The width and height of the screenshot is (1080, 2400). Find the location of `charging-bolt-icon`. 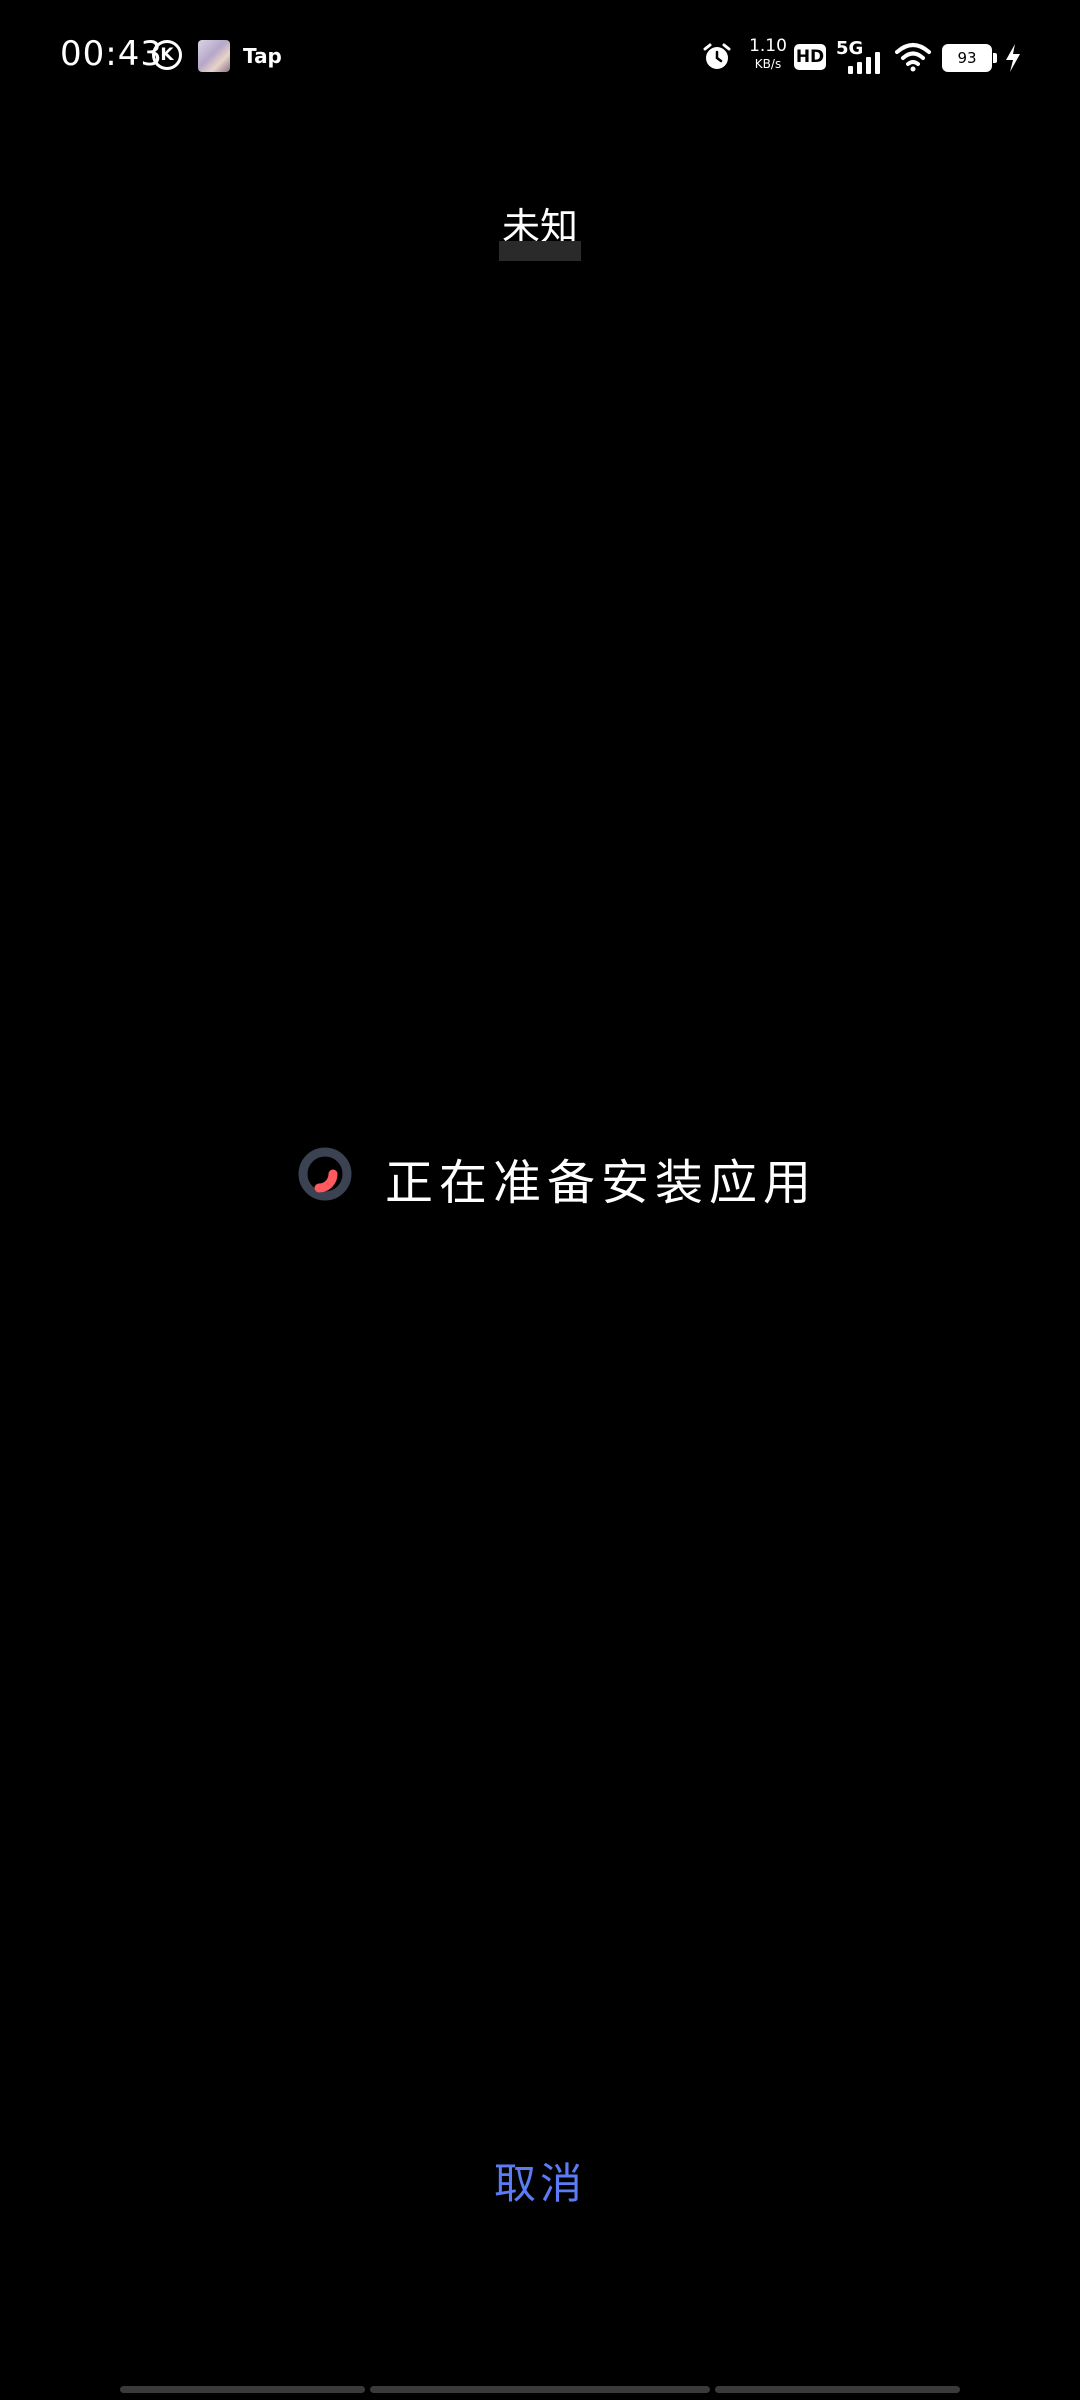

charging-bolt-icon is located at coordinates (1013, 58).